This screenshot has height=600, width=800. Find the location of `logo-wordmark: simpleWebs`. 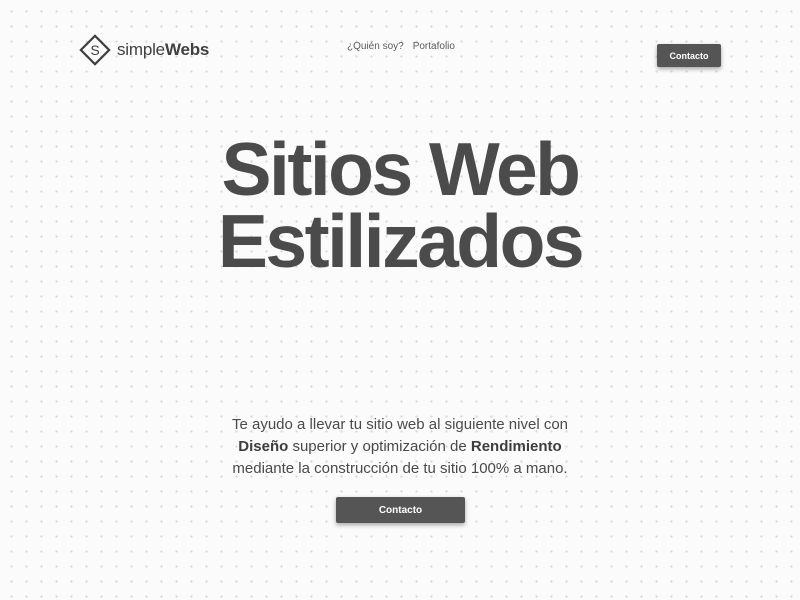

logo-wordmark: simpleWebs is located at coordinates (163, 50).